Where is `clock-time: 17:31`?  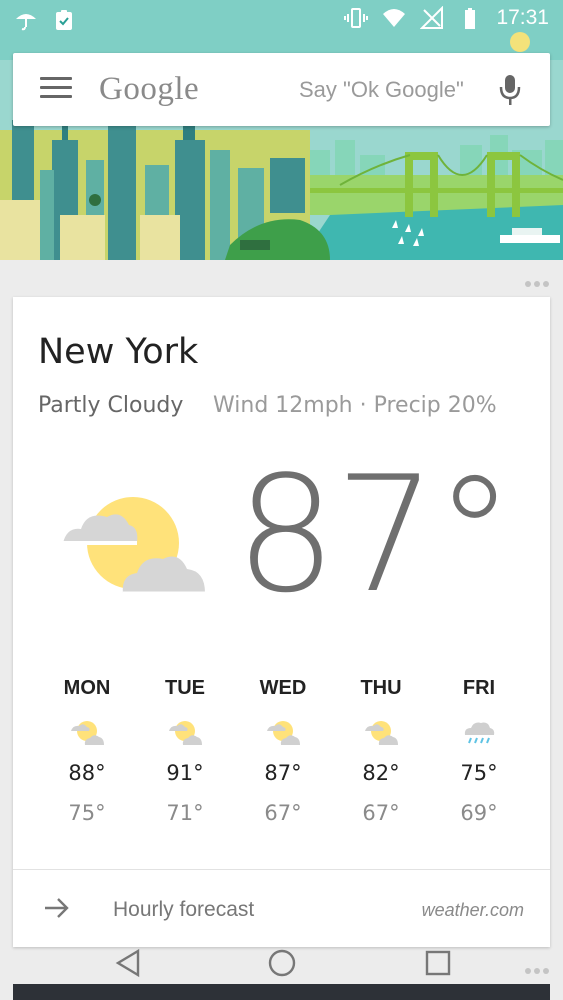 clock-time: 17:31 is located at coordinates (522, 17).